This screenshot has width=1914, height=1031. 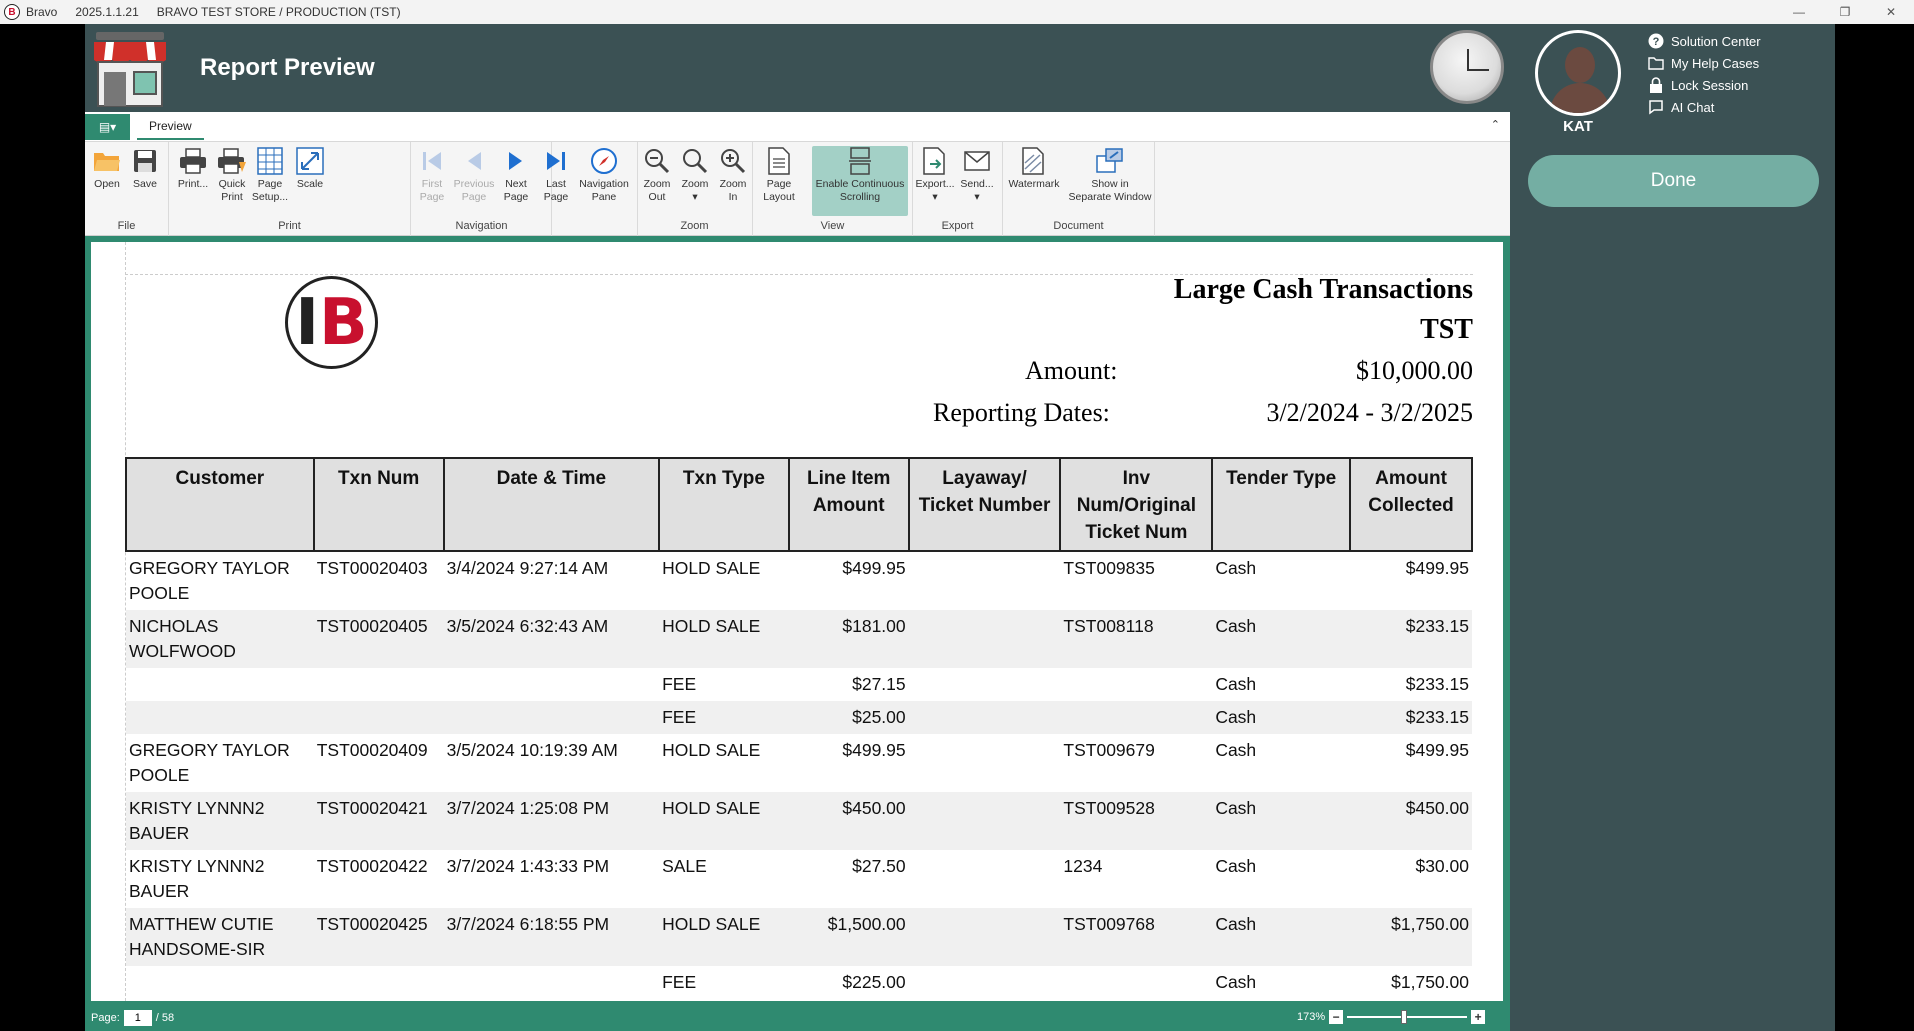 What do you see at coordinates (1891, 12) in the screenshot?
I see `close-icon: ✕` at bounding box center [1891, 12].